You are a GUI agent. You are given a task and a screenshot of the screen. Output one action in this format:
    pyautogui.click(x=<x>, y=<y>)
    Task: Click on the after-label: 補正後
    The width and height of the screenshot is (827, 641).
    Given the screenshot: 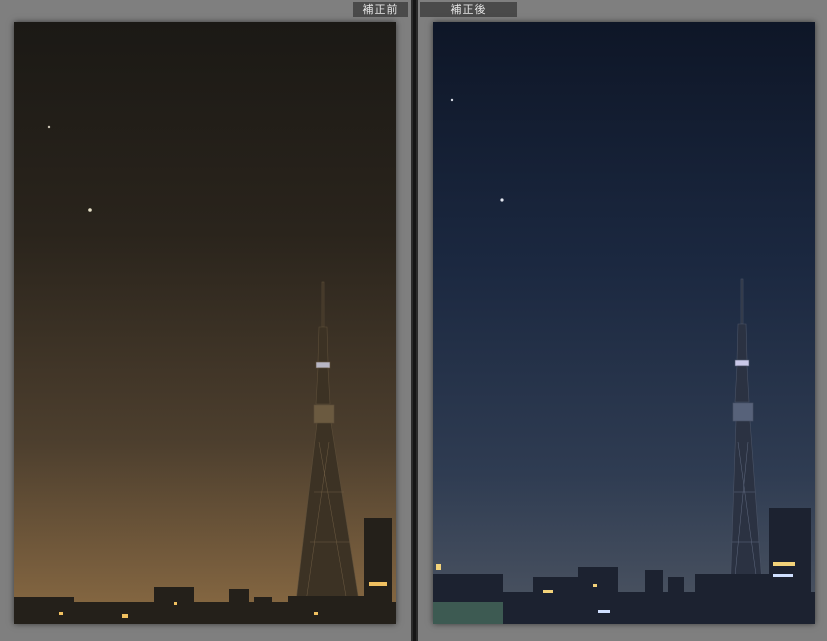 What is the action you would take?
    pyautogui.click(x=468, y=9)
    